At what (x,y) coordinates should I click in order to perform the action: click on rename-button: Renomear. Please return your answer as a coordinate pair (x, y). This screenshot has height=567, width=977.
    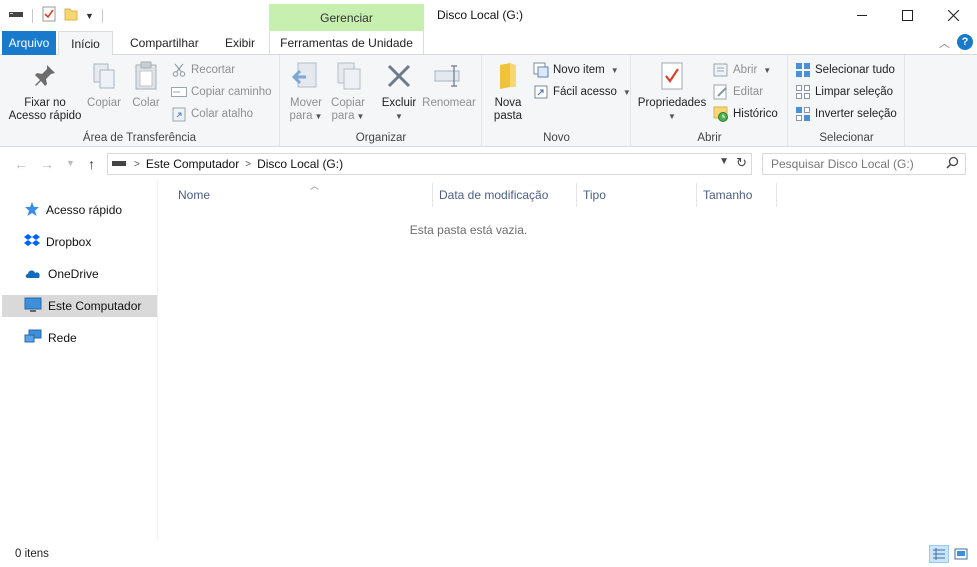
    Looking at the image, I should click on (449, 84).